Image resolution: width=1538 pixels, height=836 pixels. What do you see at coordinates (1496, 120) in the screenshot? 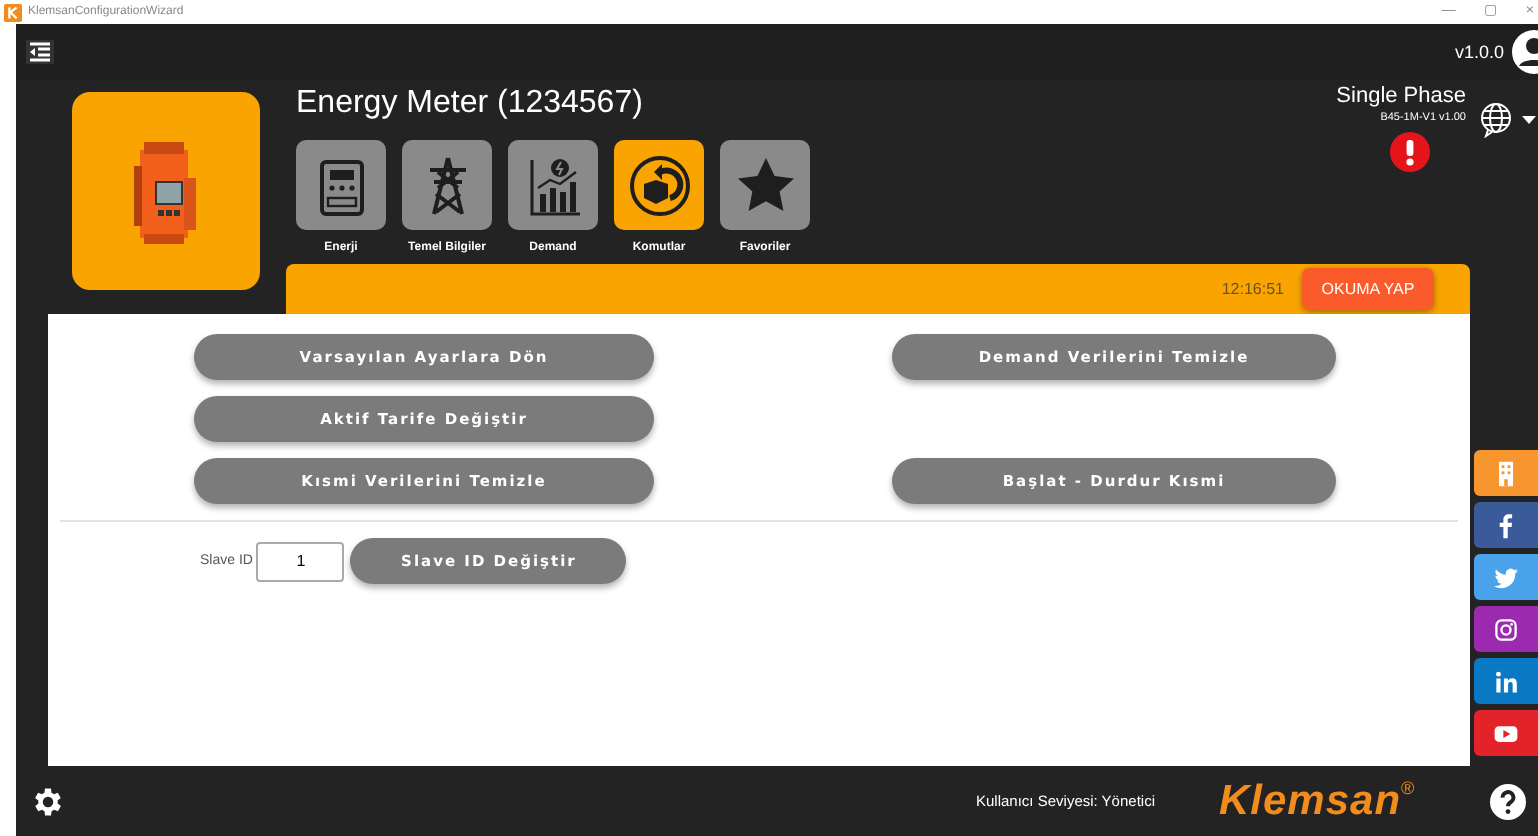
I see `globe-icon` at bounding box center [1496, 120].